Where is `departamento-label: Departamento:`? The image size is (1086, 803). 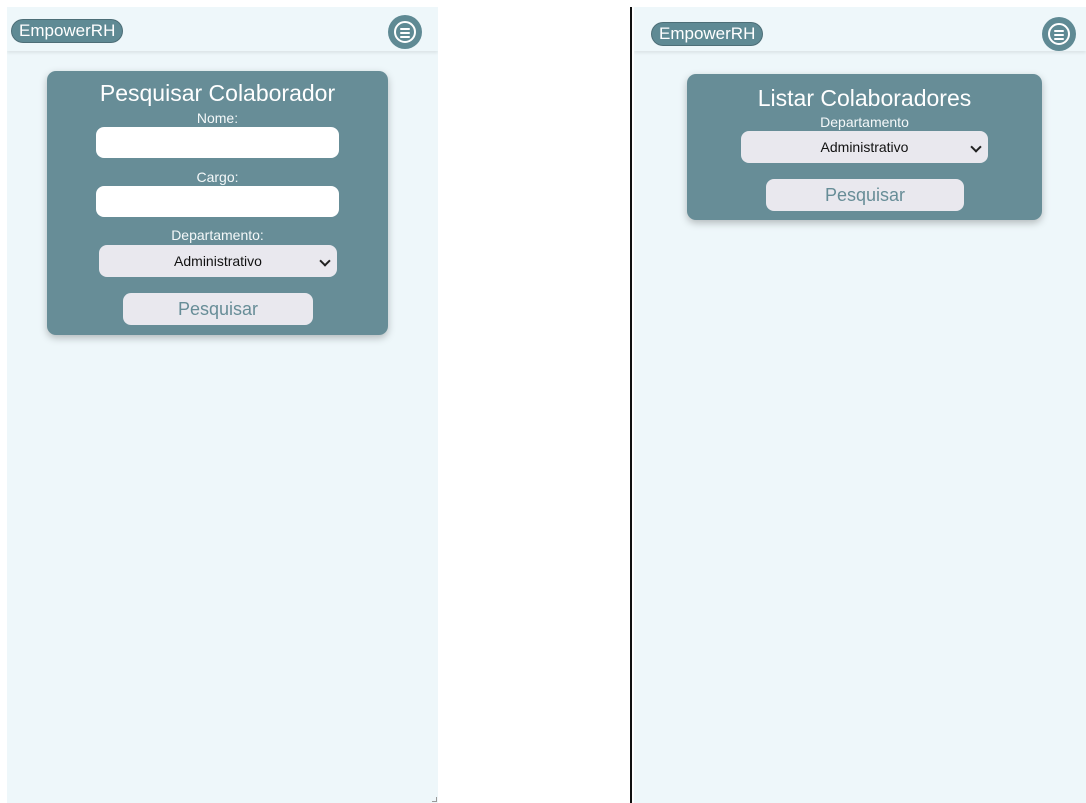 departamento-label: Departamento: is located at coordinates (217, 235).